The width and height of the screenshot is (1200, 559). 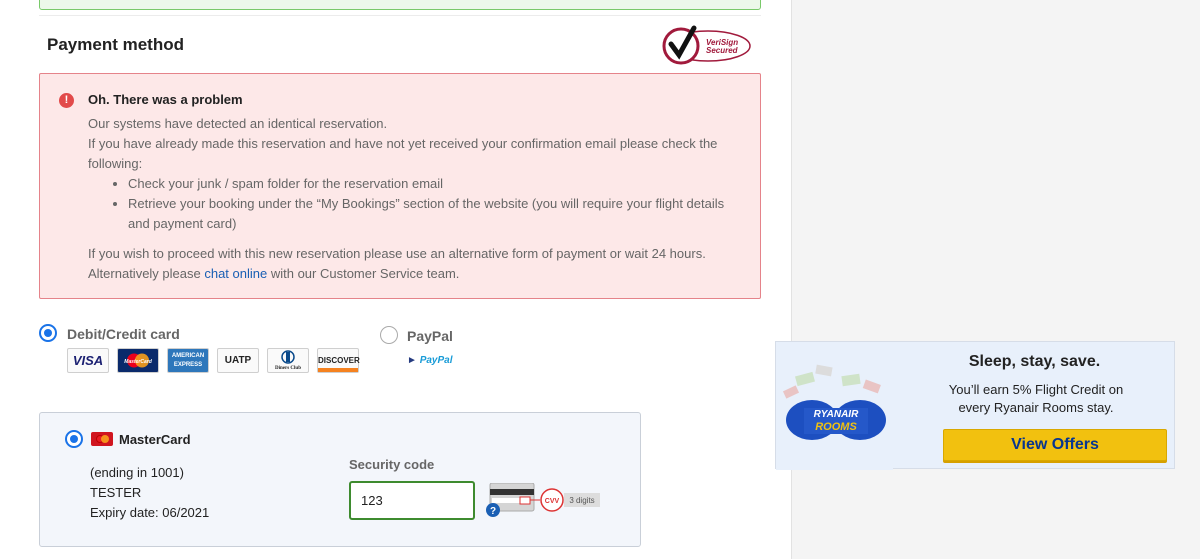 I want to click on divider, so click(x=400, y=15).